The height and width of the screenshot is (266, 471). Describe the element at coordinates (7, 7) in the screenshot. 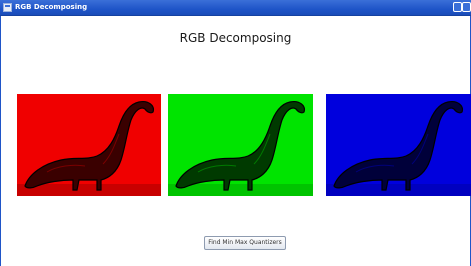

I see `app-icon` at that location.